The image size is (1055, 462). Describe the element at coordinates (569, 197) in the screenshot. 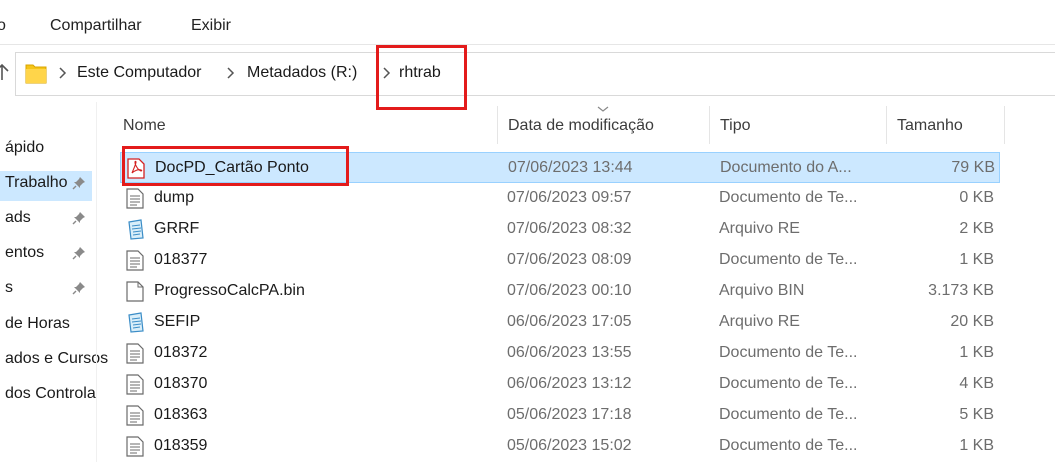

I see `file-date-modified: 07/06/2023 09:57` at that location.